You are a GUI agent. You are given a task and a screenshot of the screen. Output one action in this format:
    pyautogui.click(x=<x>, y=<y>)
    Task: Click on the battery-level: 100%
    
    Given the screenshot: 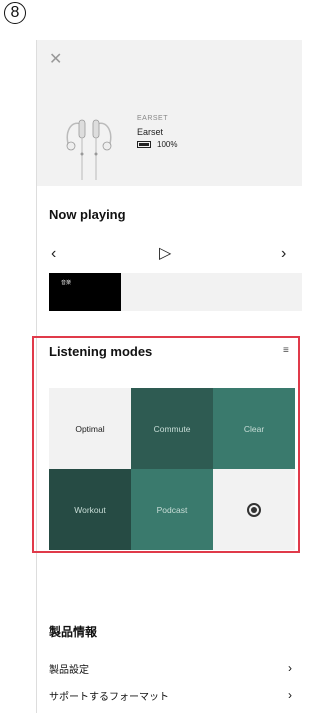 What is the action you would take?
    pyautogui.click(x=167, y=144)
    